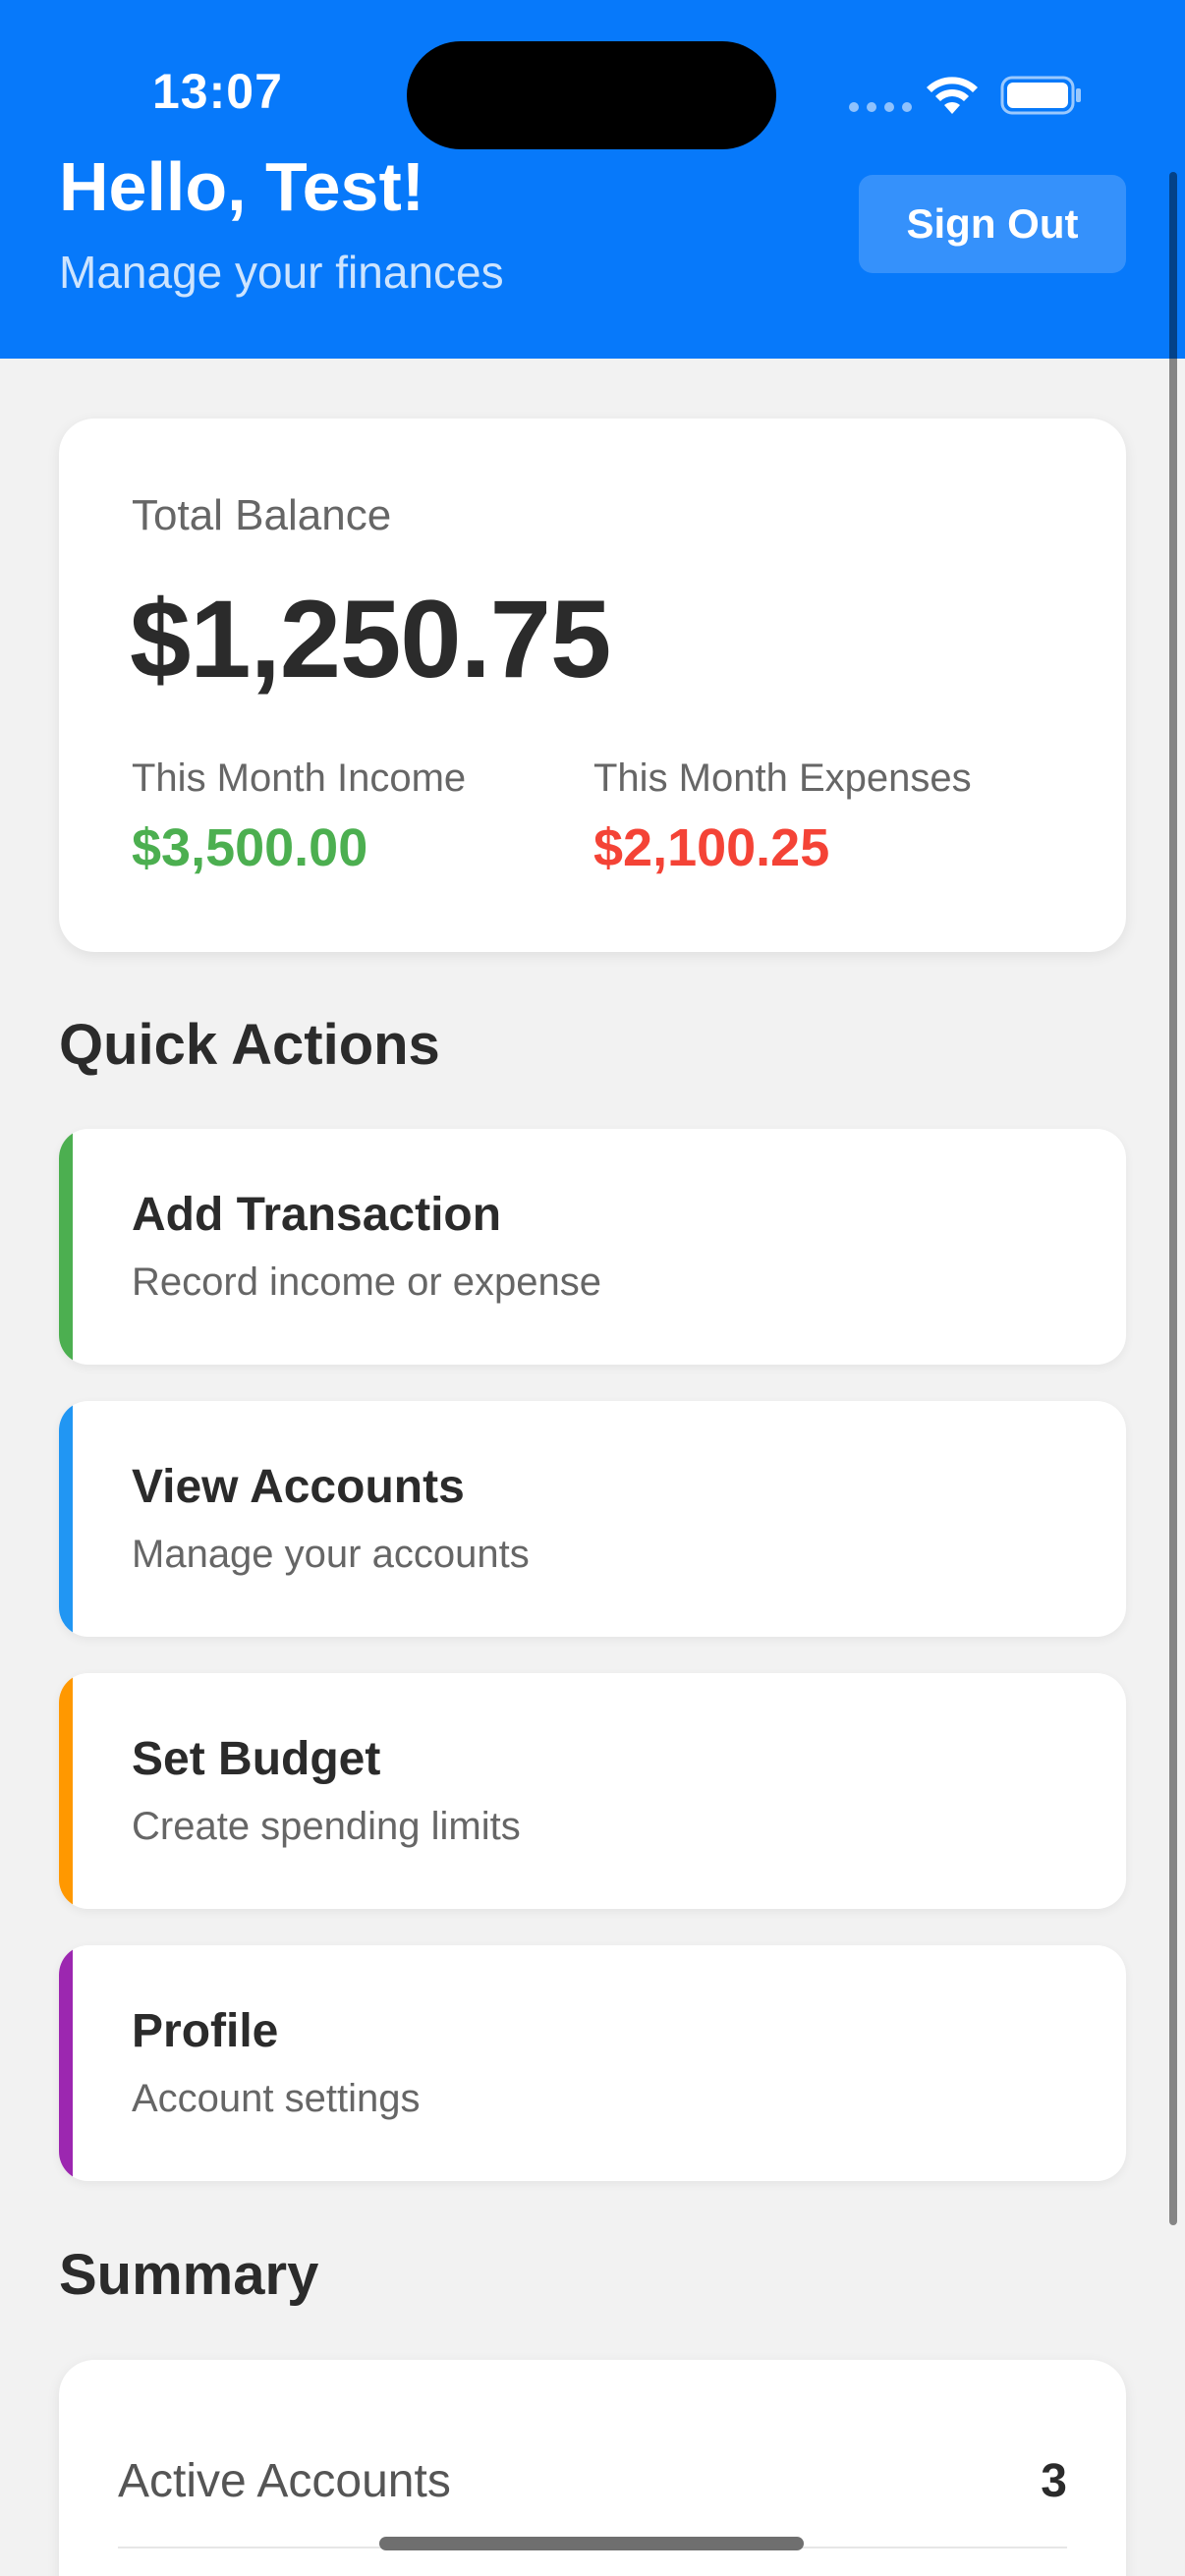  What do you see at coordinates (1054, 2481) in the screenshot?
I see `active-accounts-value: 3` at bounding box center [1054, 2481].